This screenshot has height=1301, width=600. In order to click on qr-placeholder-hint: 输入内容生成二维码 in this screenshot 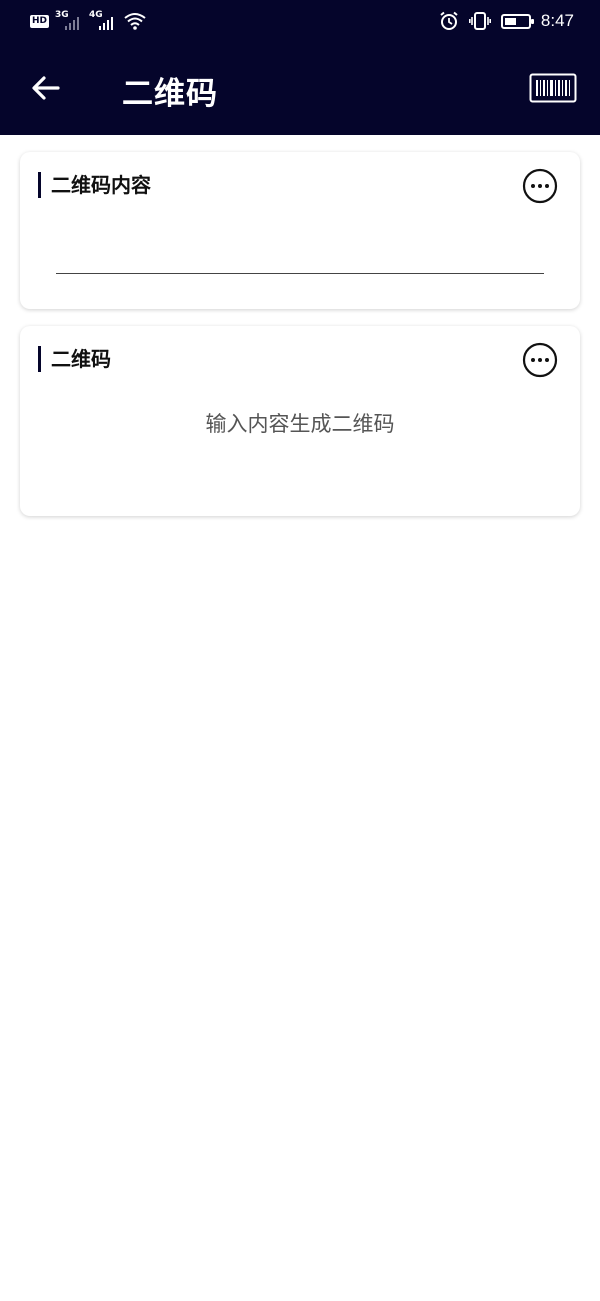, I will do `click(300, 424)`.